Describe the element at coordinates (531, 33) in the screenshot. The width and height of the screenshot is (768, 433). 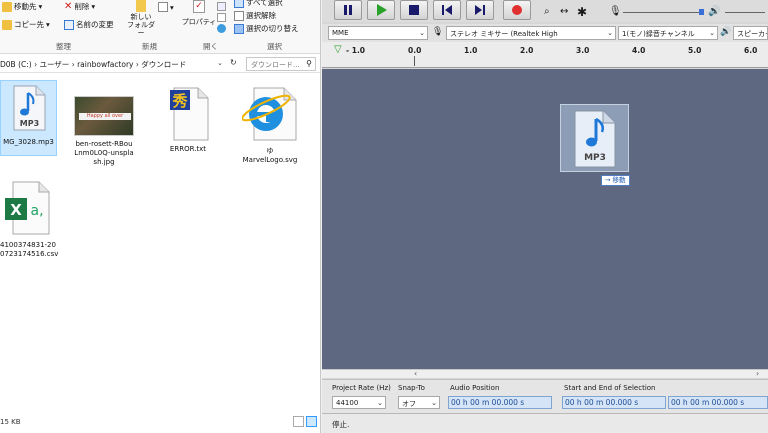
I see `input-device-select: ステレオ ミキサー (Realtek High ⌄` at that location.